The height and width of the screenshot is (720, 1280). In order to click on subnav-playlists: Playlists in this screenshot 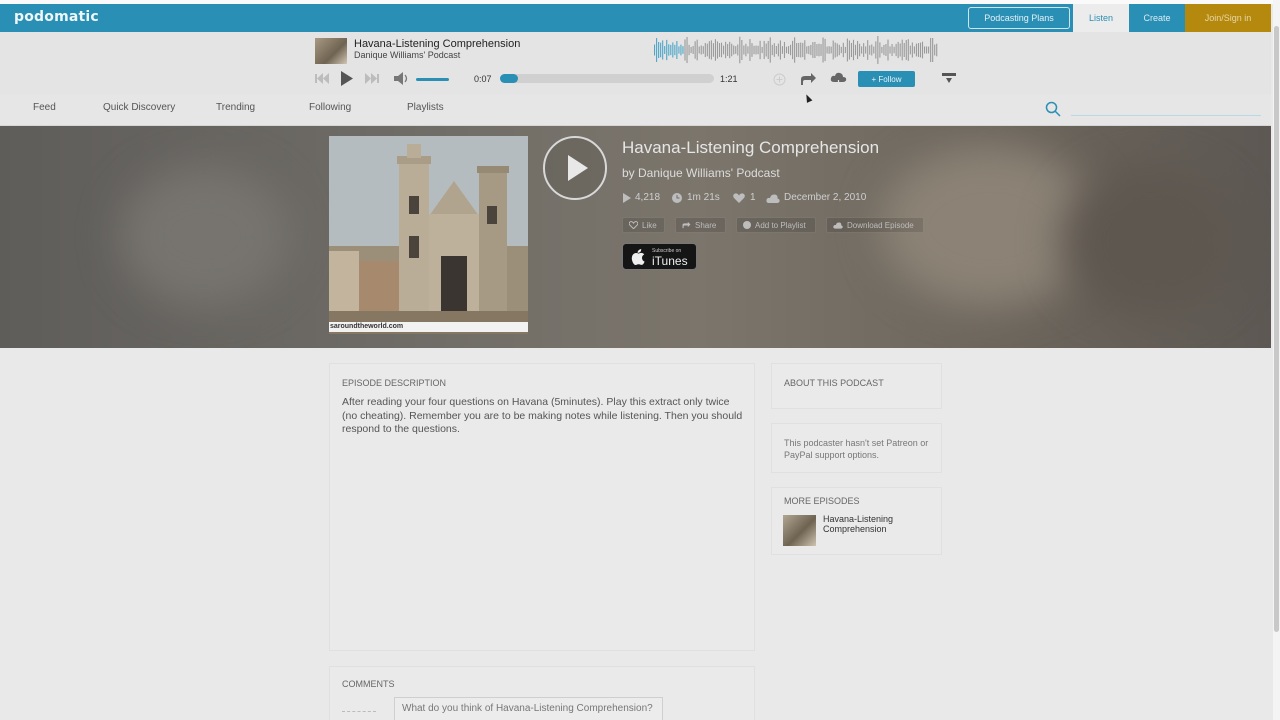, I will do `click(425, 107)`.